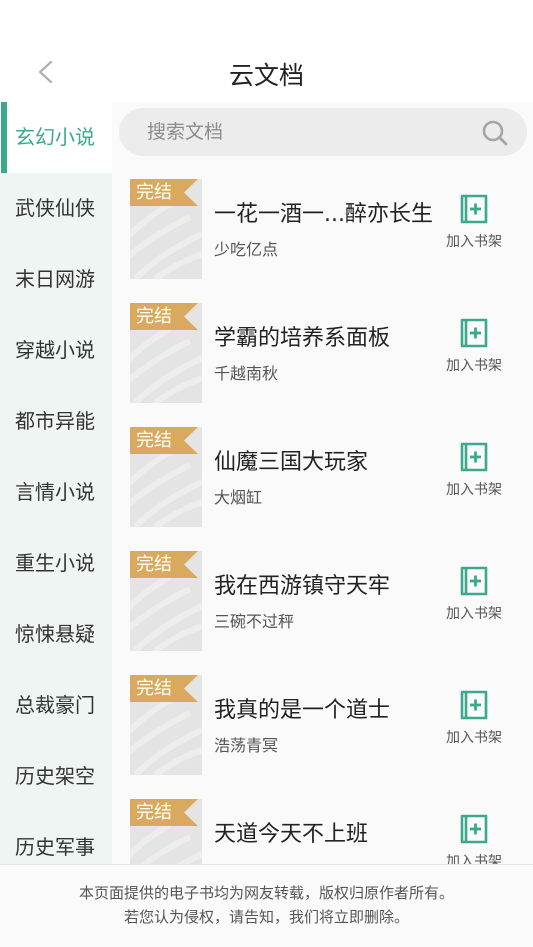 Image resolution: width=533 pixels, height=947 pixels. What do you see at coordinates (322, 354) in the screenshot?
I see `book-item: 完结 学霸的培养系面板 千越南秋 加入书架` at bounding box center [322, 354].